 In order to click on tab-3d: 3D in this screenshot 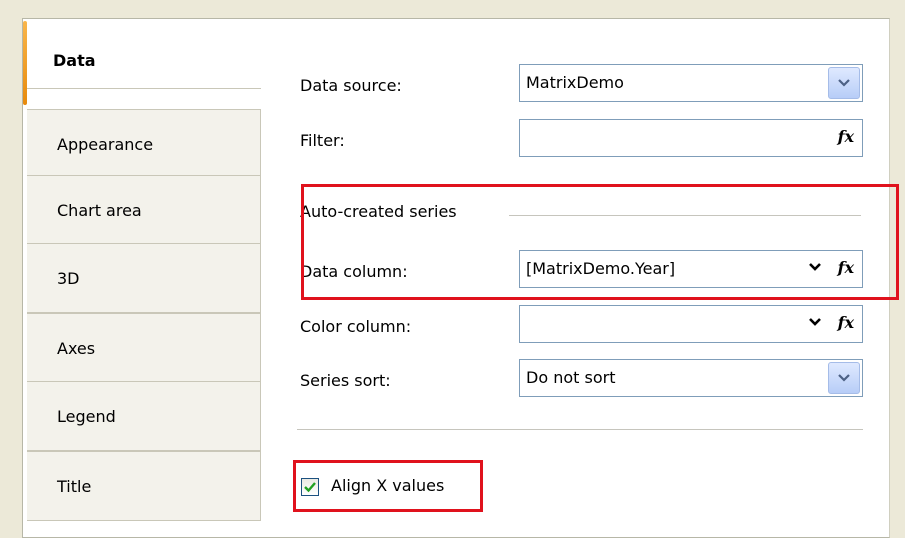, I will do `click(144, 278)`.